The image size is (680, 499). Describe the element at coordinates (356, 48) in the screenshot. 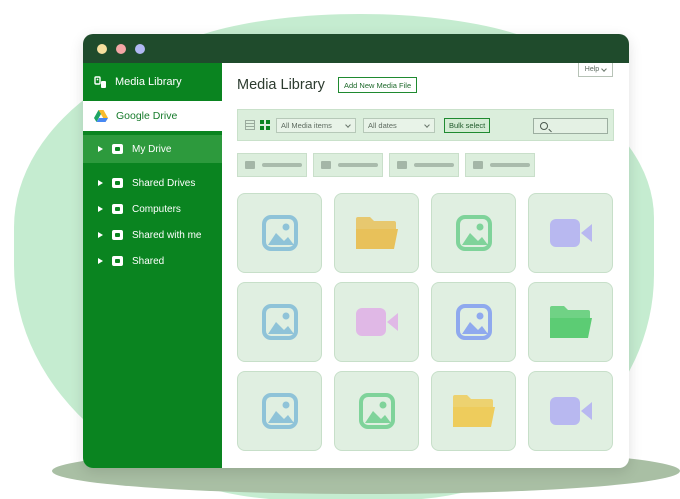

I see `title-bar` at that location.